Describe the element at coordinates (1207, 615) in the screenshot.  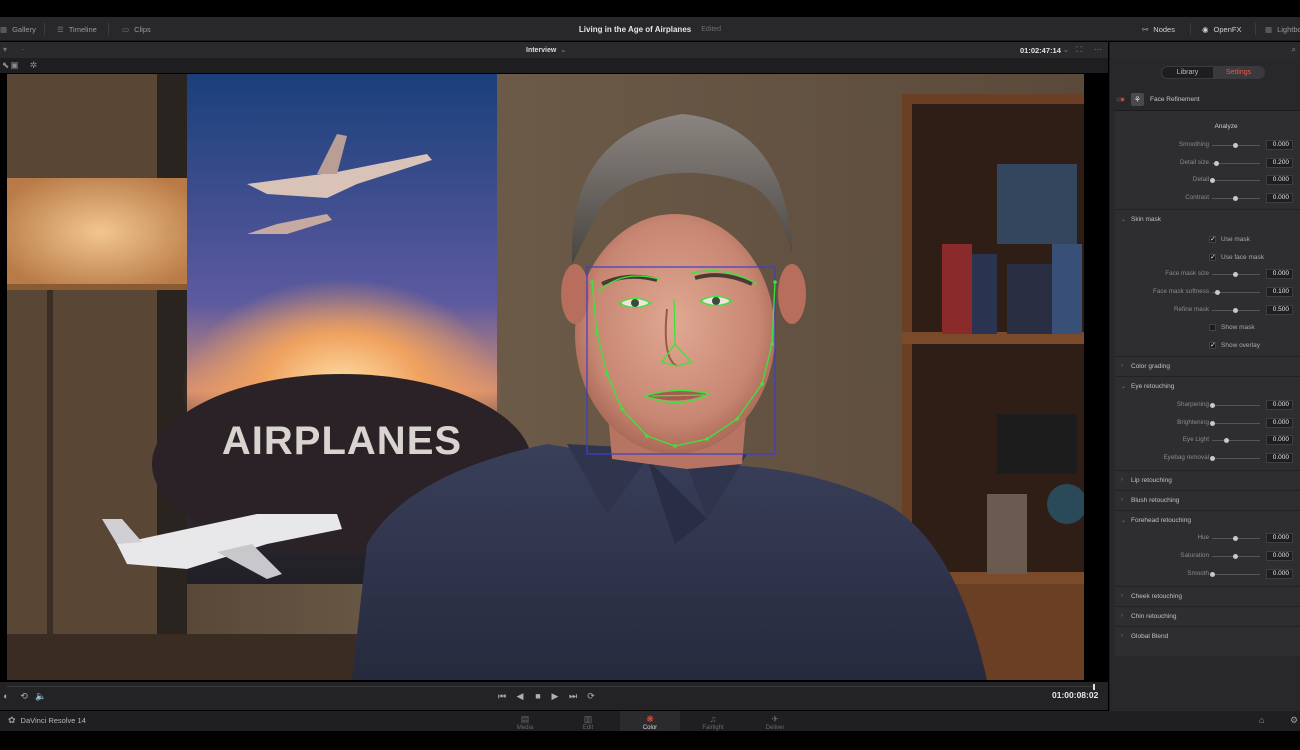
I see `section-chin-retouching: › Chin retouching` at that location.